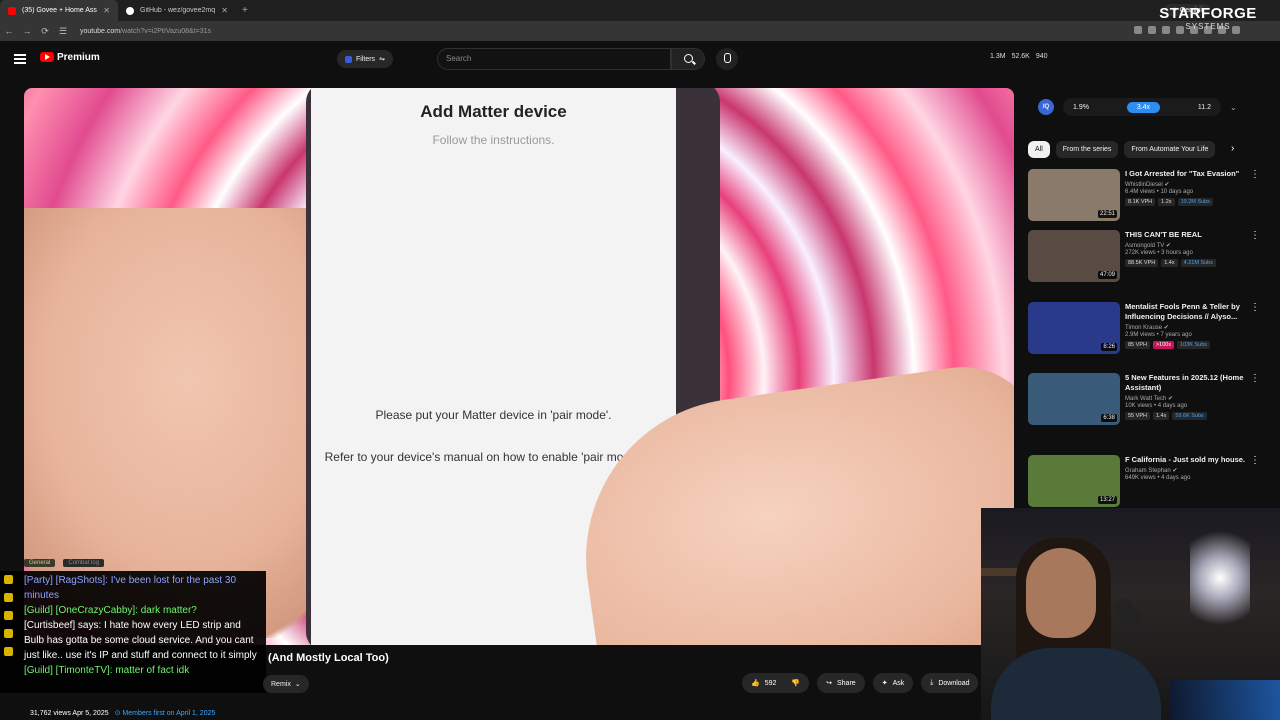  I want to click on site-info-icon: ☰, so click(63, 31).